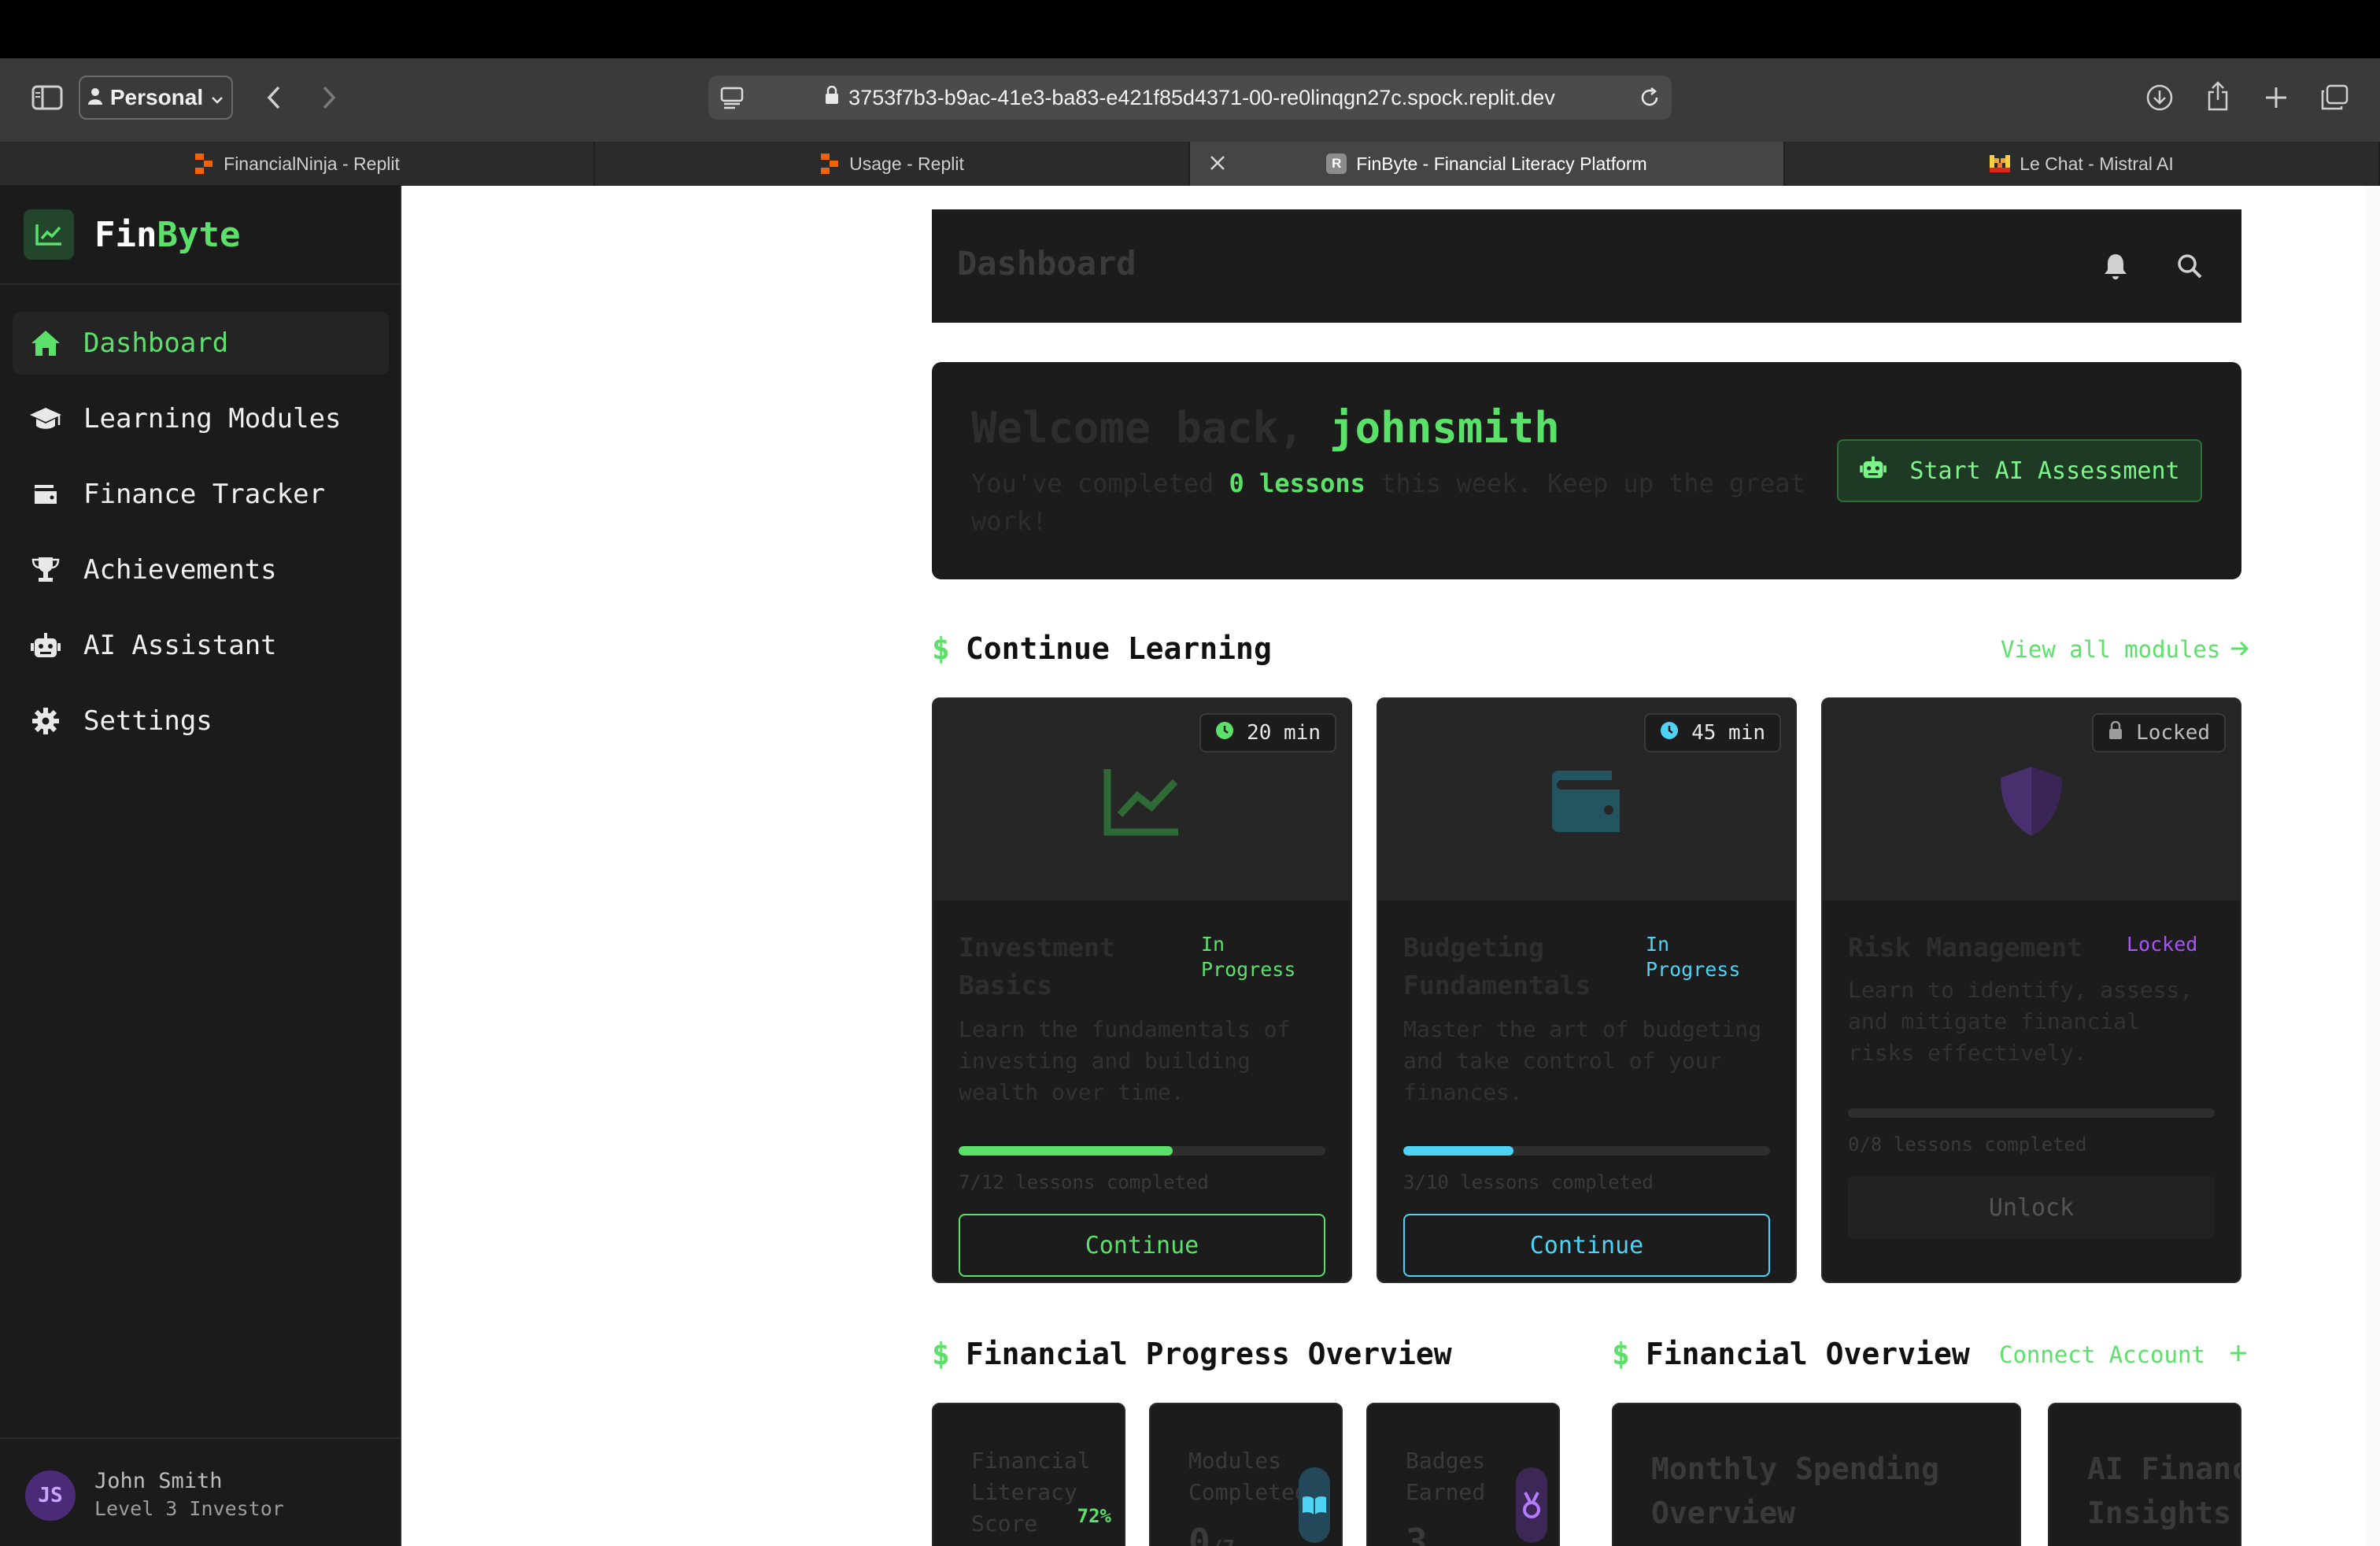 Image resolution: width=2380 pixels, height=1546 pixels. What do you see at coordinates (1217, 165) in the screenshot?
I see `close-tab-icon` at bounding box center [1217, 165].